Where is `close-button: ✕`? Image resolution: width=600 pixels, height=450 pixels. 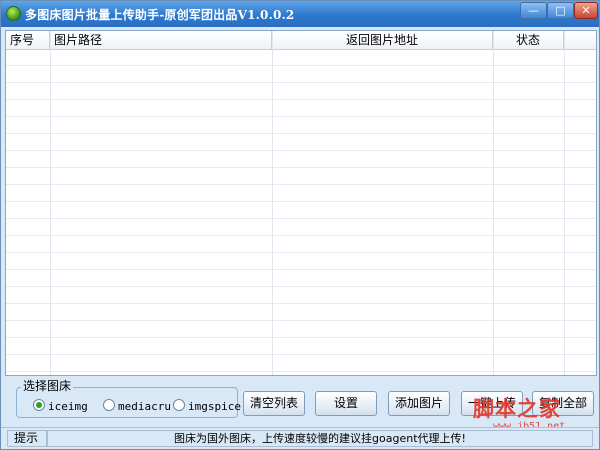 close-button: ✕ is located at coordinates (586, 10).